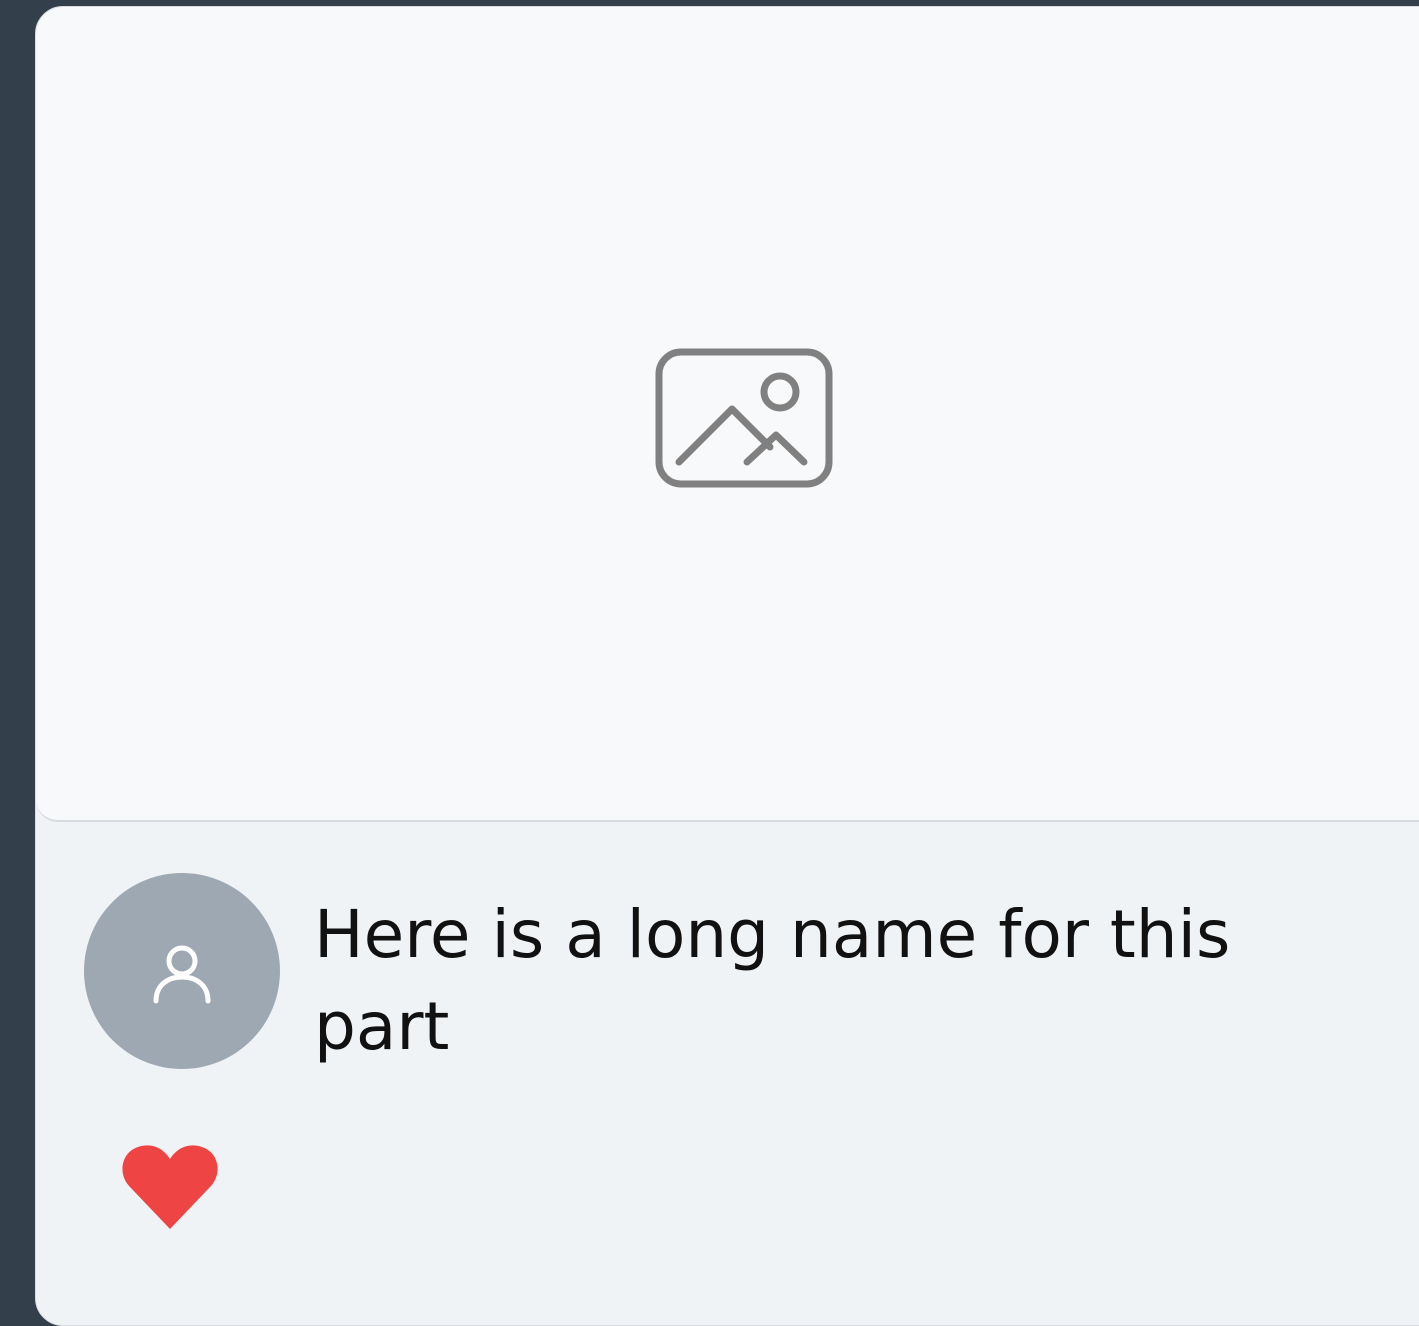  I want to click on part-title: Here is a long name for this part, so click(772, 980).